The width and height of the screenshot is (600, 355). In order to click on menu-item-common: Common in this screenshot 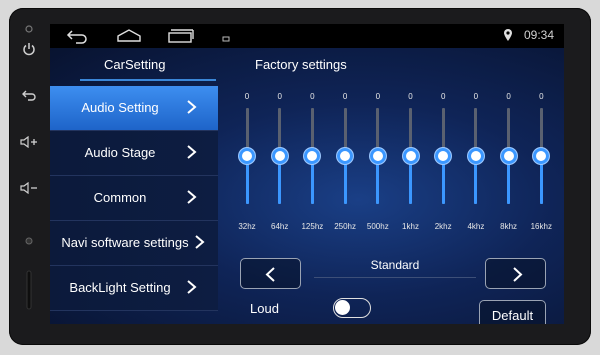, I will do `click(134, 198)`.